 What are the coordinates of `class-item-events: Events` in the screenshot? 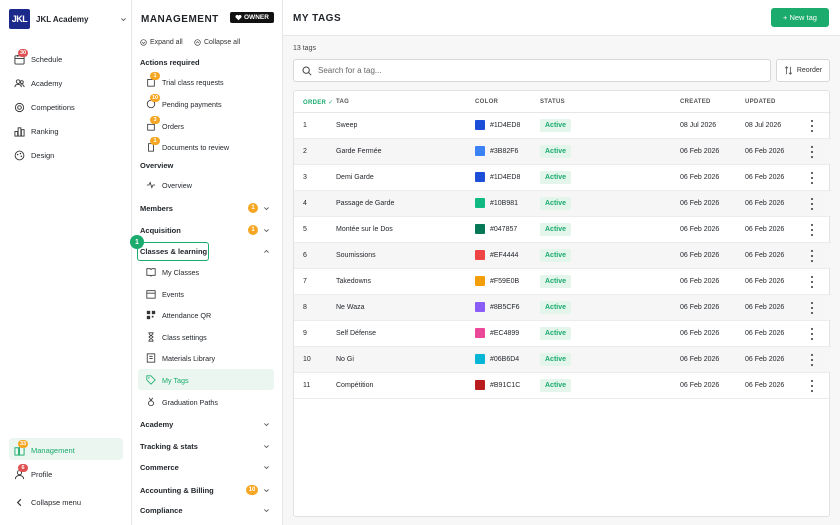 It's located at (165, 294).